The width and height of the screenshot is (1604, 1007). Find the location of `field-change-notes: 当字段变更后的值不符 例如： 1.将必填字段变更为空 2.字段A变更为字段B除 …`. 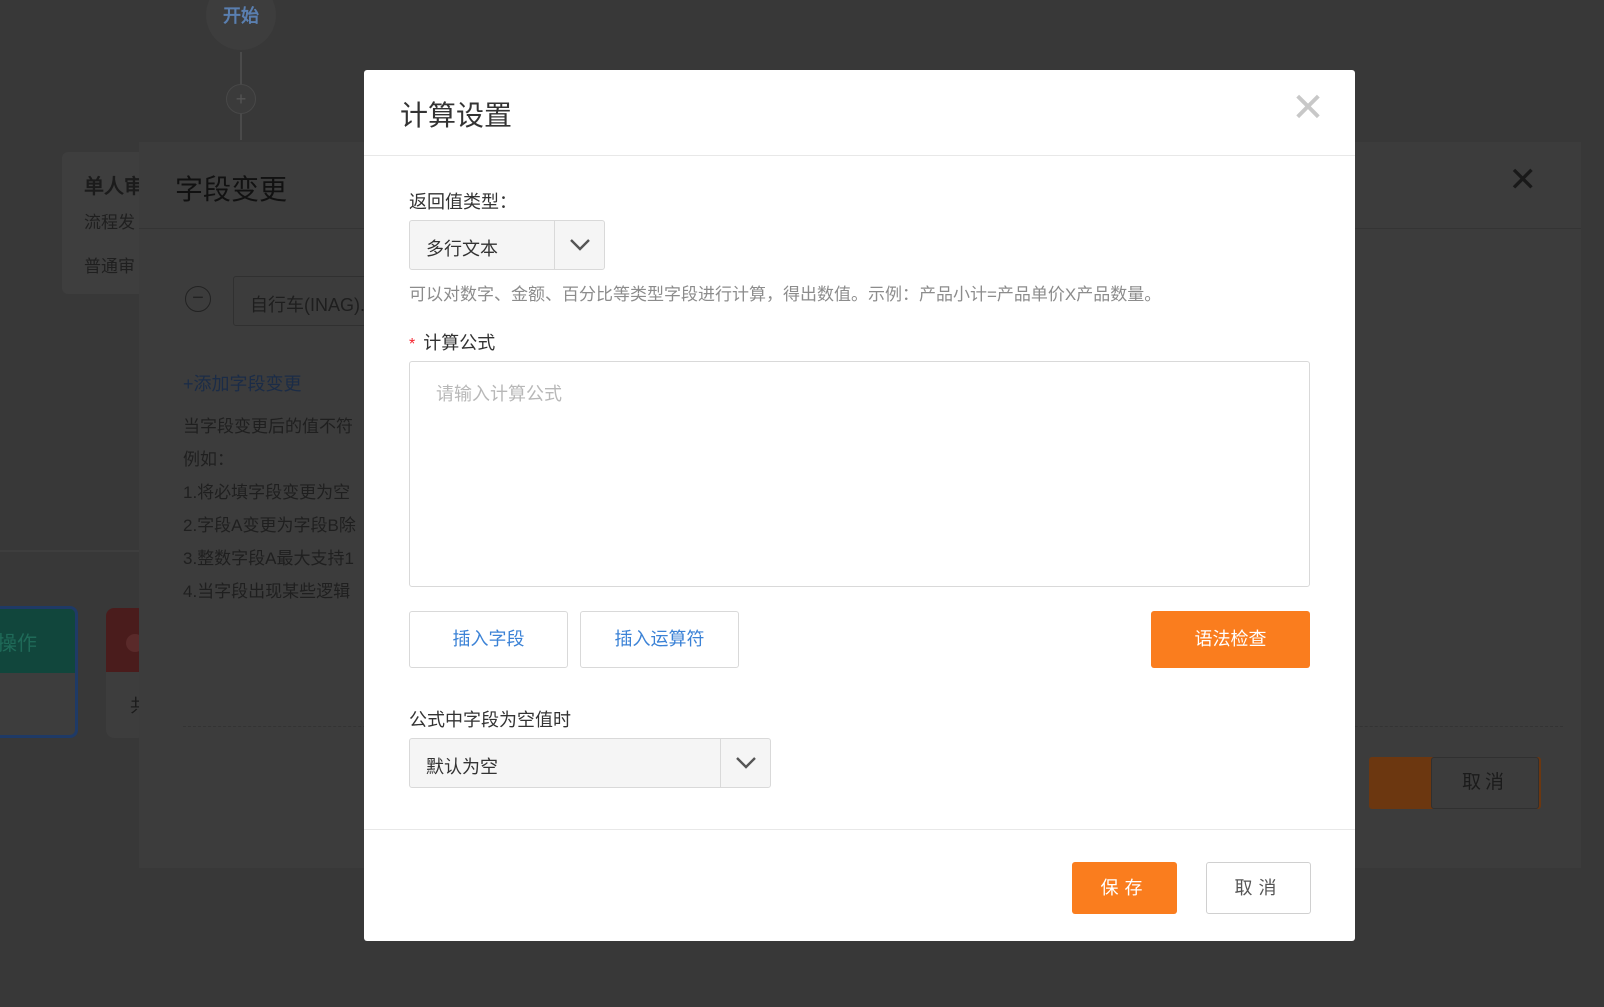

field-change-notes: 当字段变更后的值不符 例如： 1.将必填字段变更为空 2.字段A变更为字段B除 … is located at coordinates (269, 509).